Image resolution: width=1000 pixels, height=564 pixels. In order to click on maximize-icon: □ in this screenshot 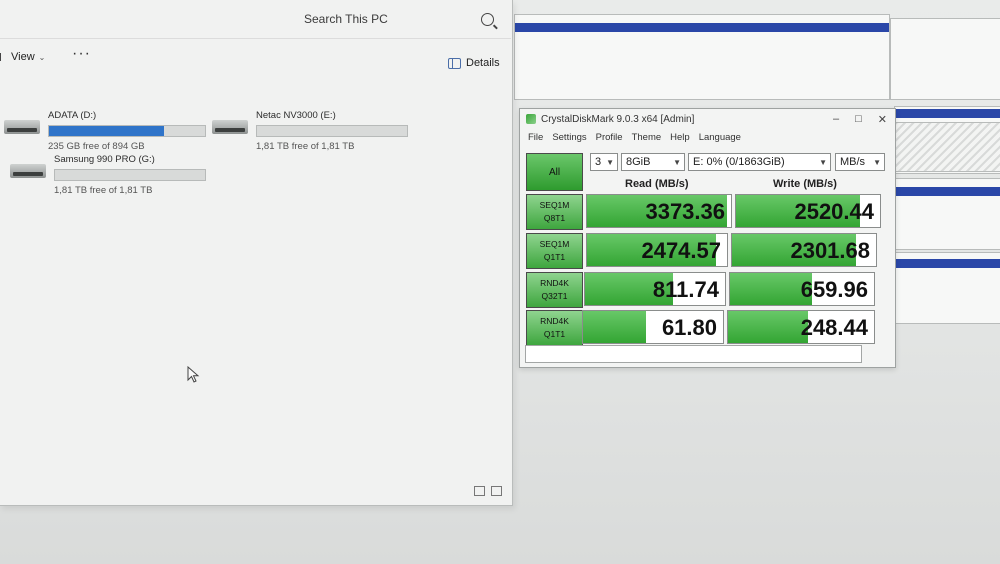, I will do `click(858, 119)`.